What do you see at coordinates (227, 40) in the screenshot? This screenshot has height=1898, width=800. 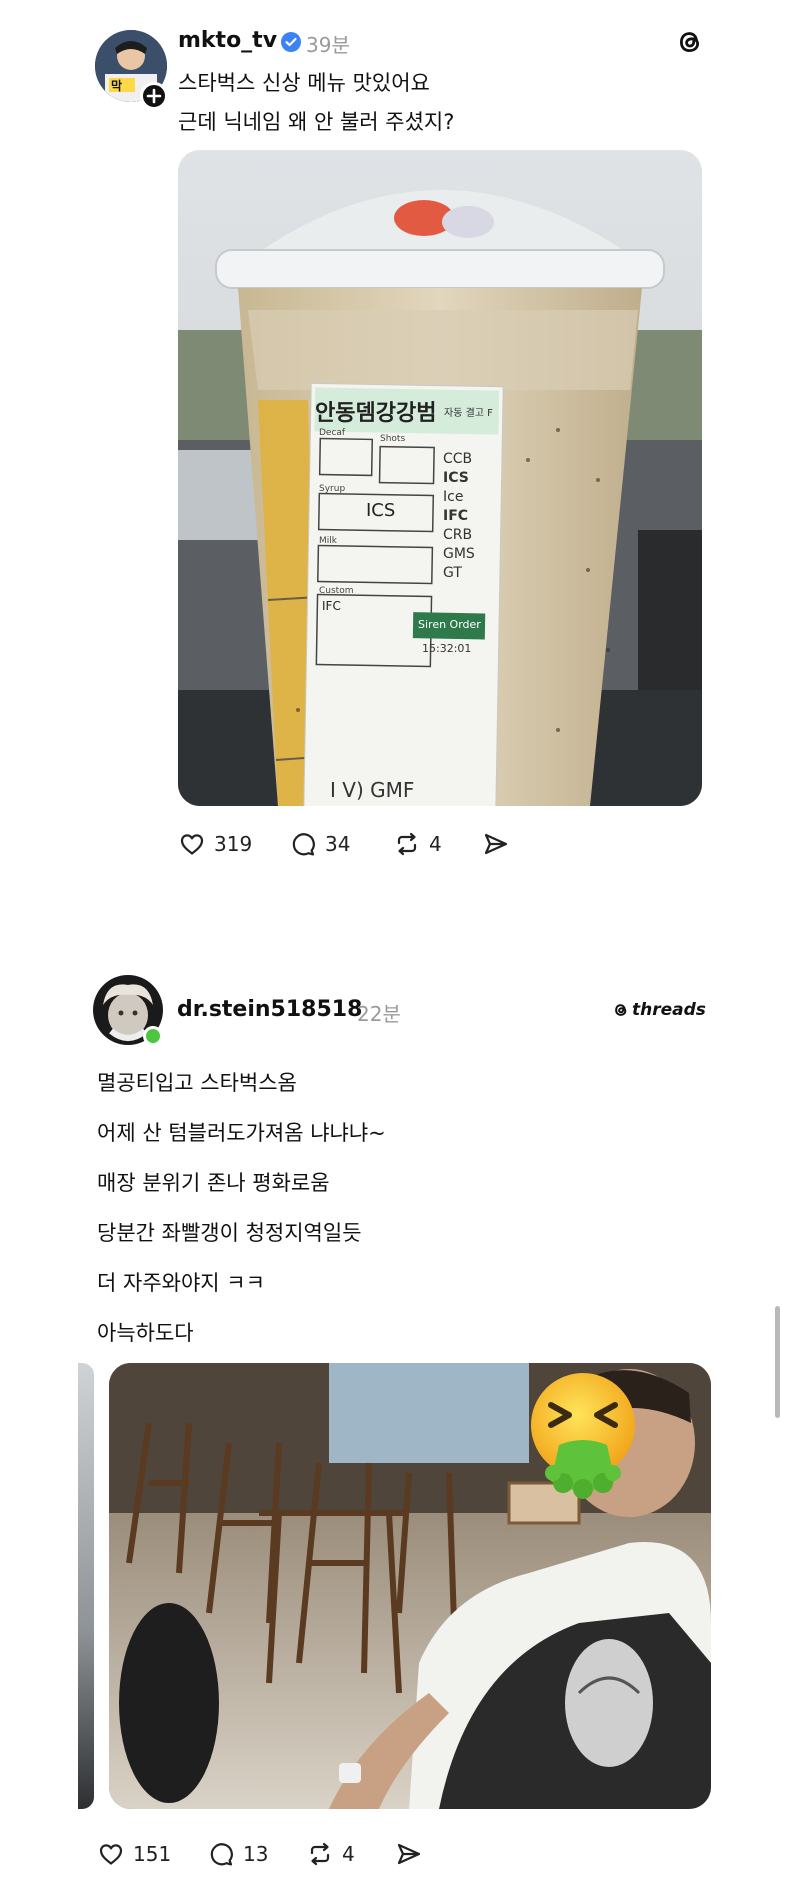 I see `username: mkto_tv` at bounding box center [227, 40].